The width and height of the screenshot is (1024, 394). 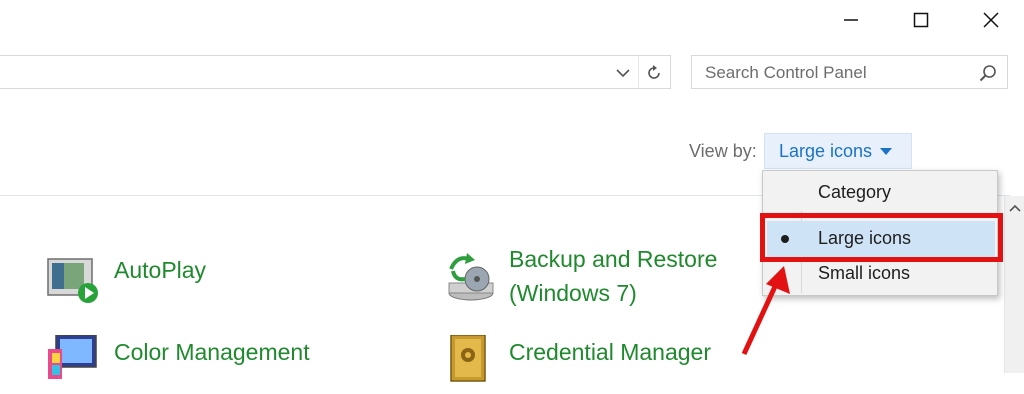 I want to click on menu-item-small-icons: Small icons, so click(x=864, y=273).